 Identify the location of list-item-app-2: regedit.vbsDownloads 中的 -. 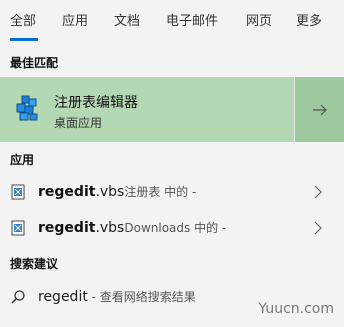
(172, 228).